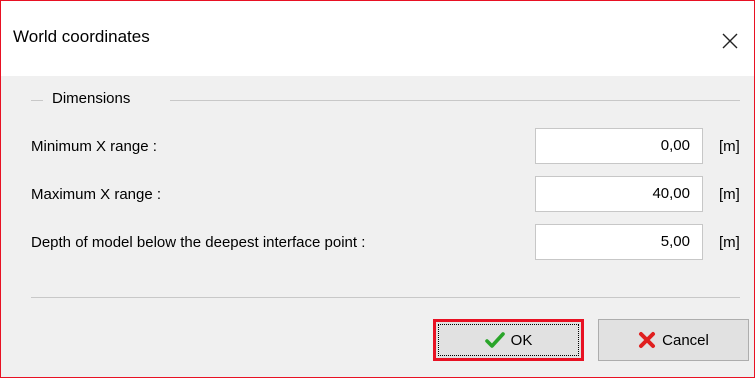  Describe the element at coordinates (619, 194) in the screenshot. I see `maximum-x-range-input: 40,00` at that location.